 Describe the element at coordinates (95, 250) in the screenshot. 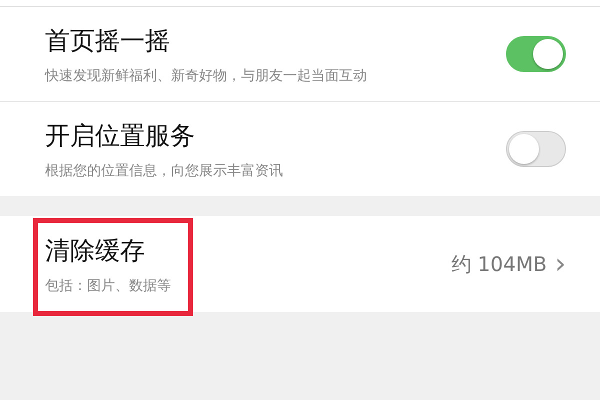

I see `setting-title: 清除缓存` at that location.